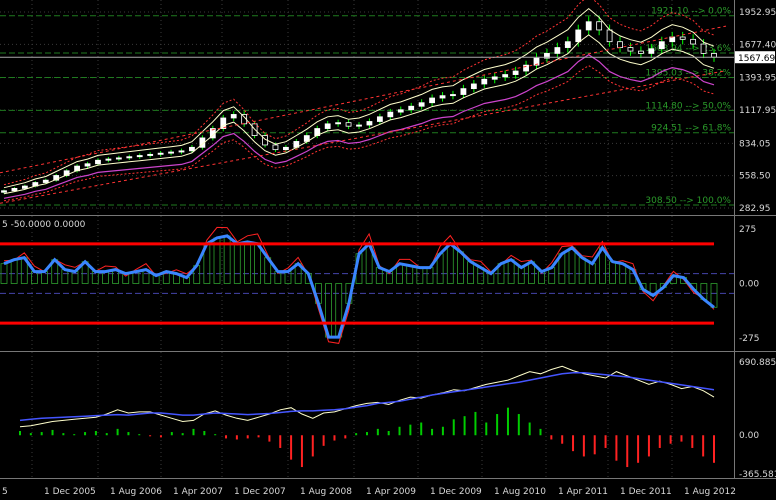 The image size is (776, 500). I want to click on fib-level-label: 1603.94 --> 23.6%, so click(688, 49).